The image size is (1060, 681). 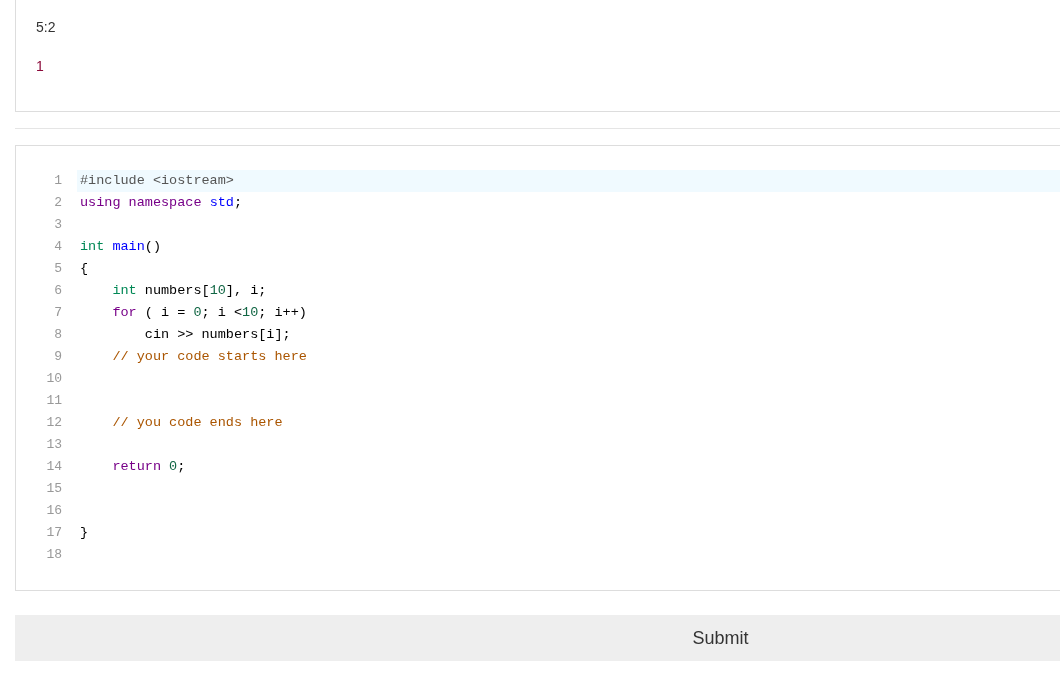 What do you see at coordinates (58, 225) in the screenshot?
I see `line-number: 3` at bounding box center [58, 225].